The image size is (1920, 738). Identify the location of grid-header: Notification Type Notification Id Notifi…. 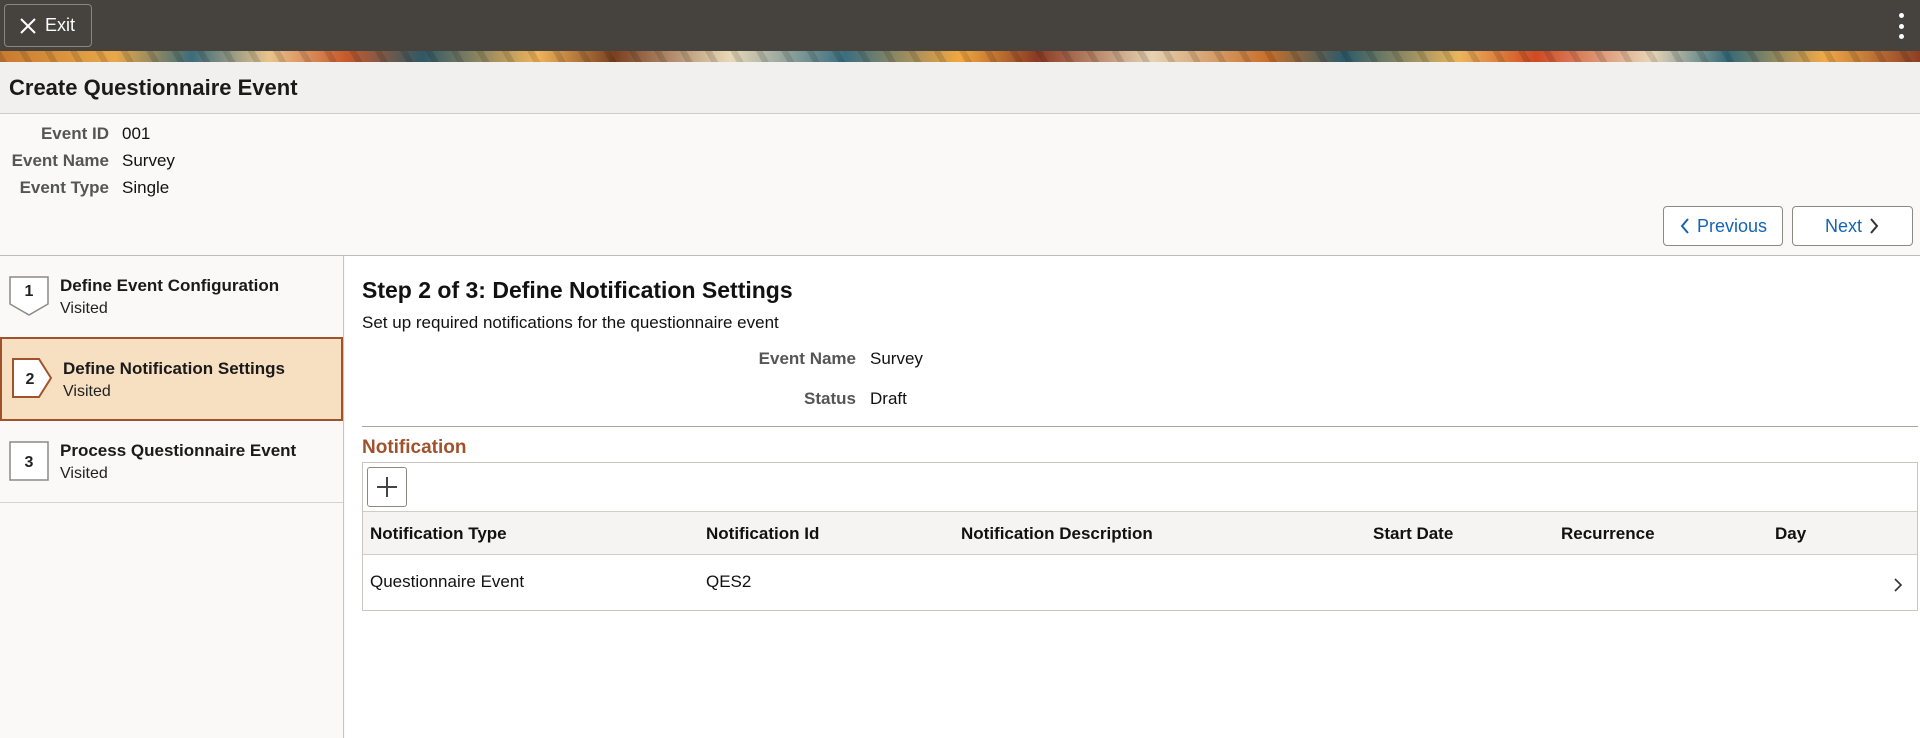
(1140, 533).